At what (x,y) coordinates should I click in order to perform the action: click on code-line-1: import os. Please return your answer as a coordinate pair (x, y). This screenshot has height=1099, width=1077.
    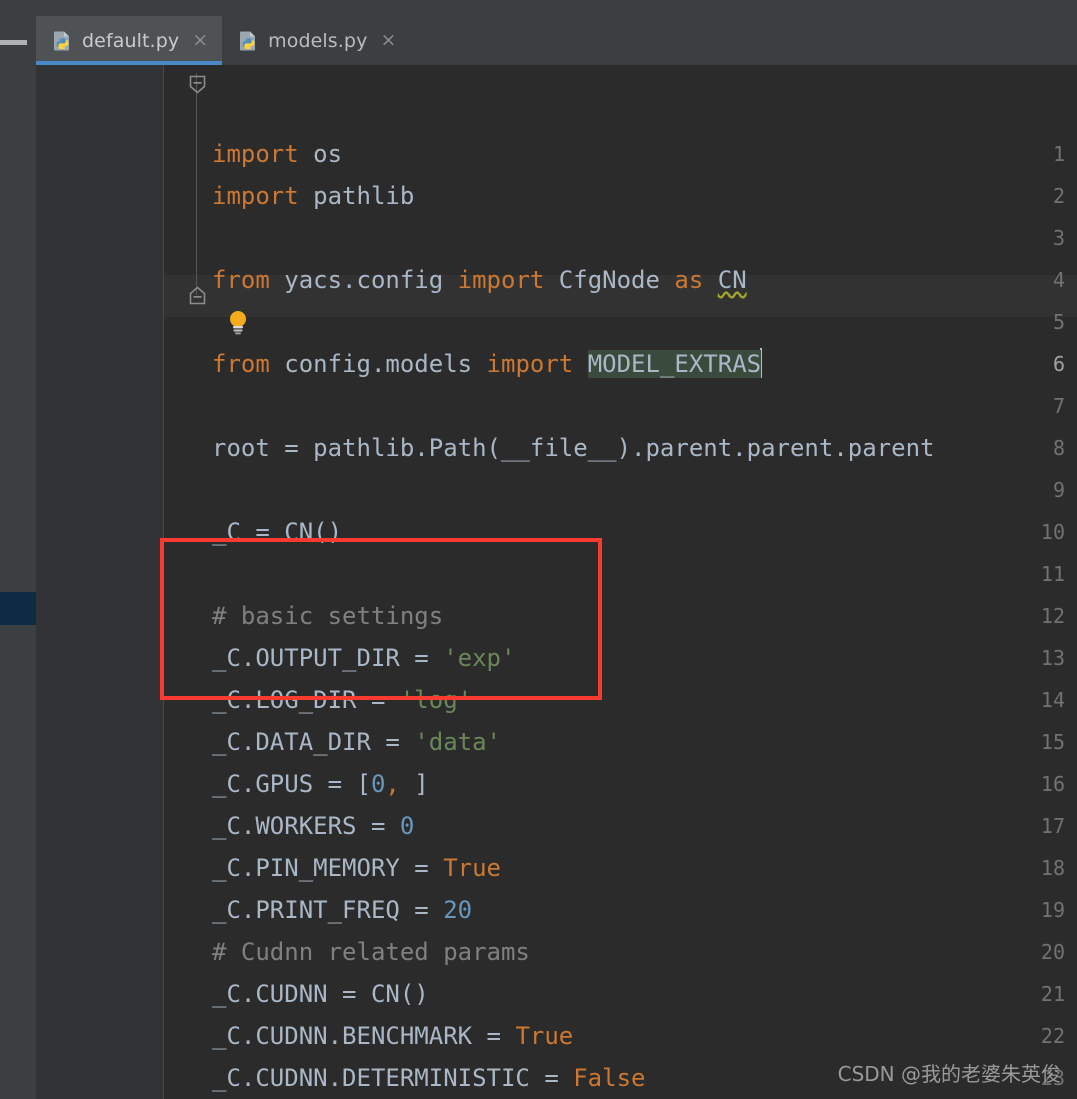
    Looking at the image, I should click on (277, 154).